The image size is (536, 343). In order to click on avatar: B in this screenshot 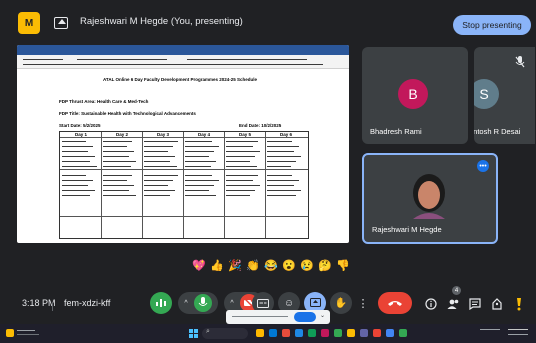, I will do `click(413, 94)`.